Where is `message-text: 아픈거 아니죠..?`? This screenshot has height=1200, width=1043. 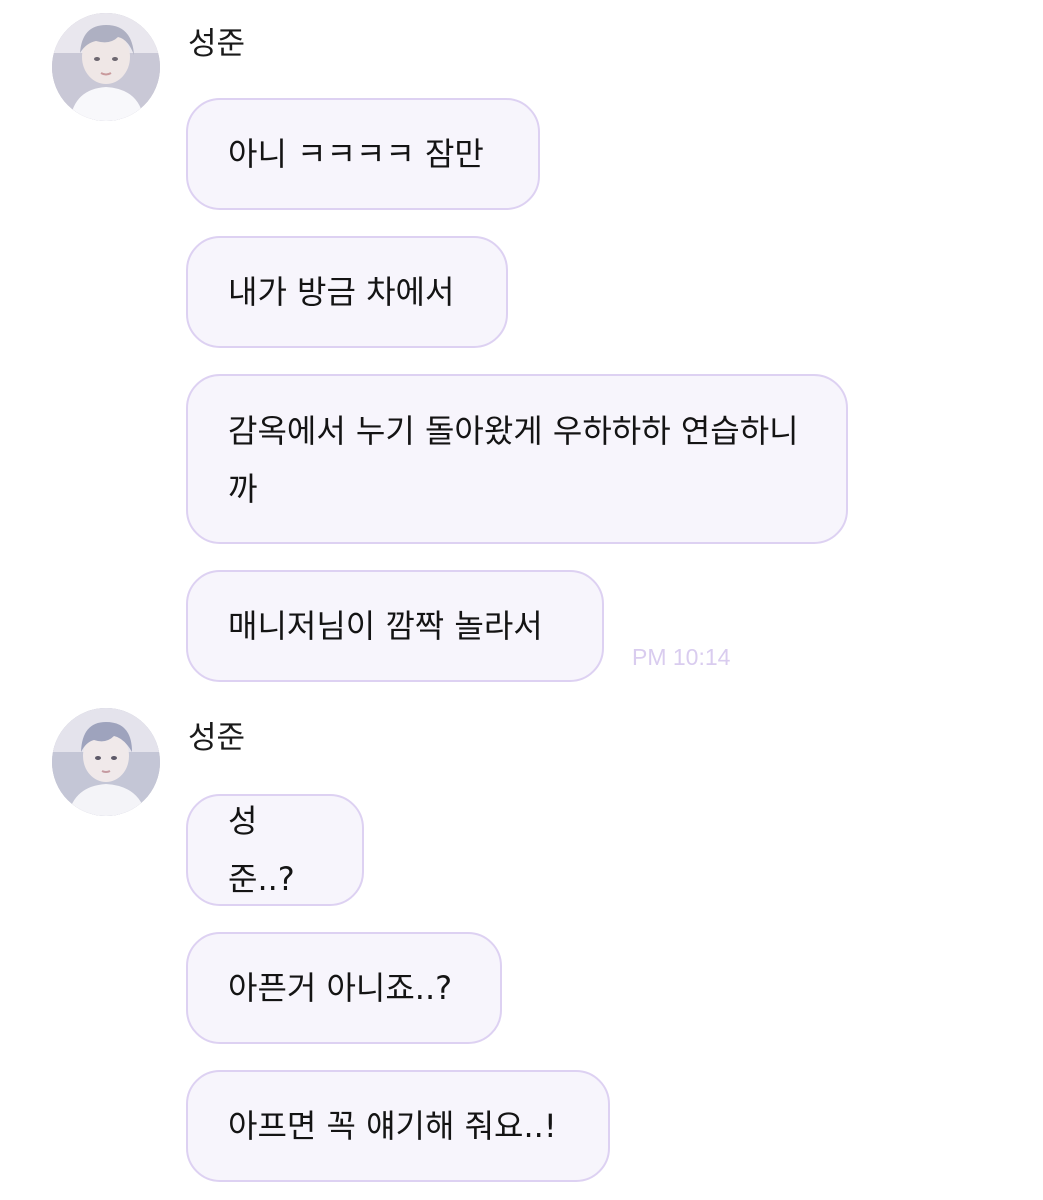
message-text: 아픈거 아니죠..? is located at coordinates (340, 988).